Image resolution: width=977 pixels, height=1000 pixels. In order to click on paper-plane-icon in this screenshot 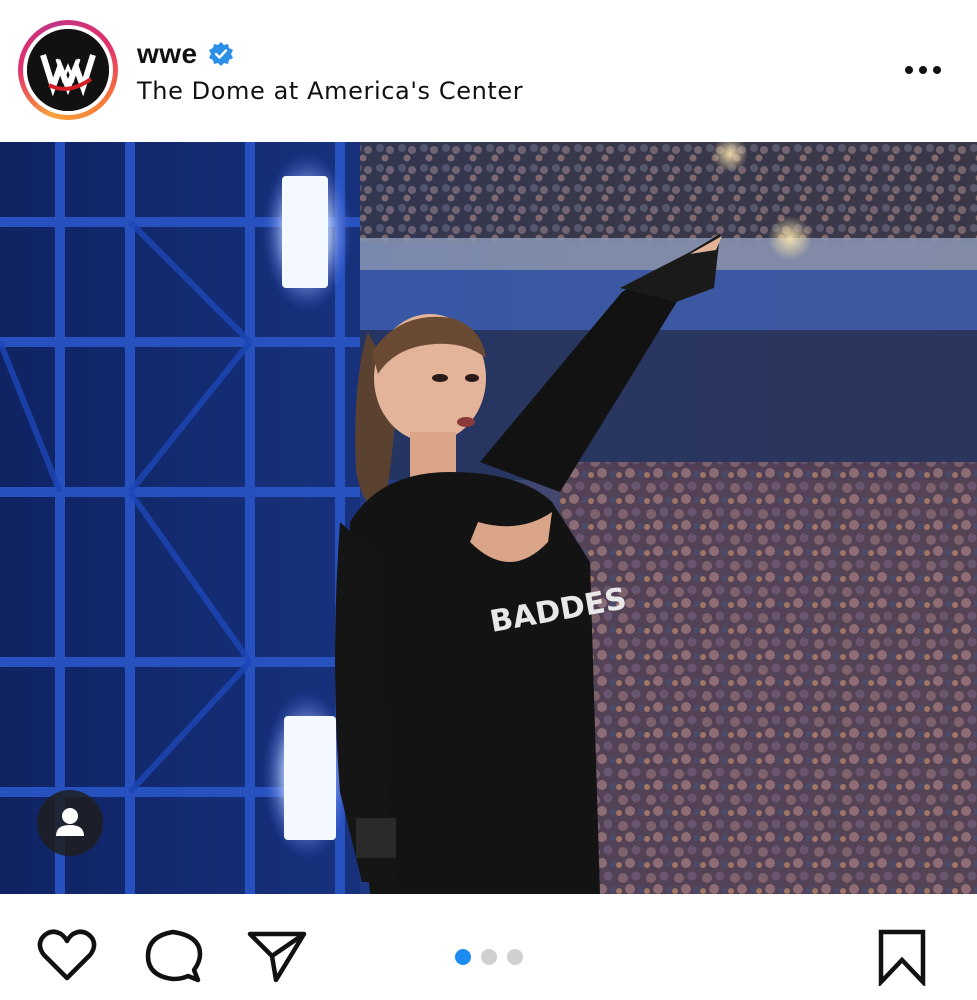, I will do `click(277, 956)`.